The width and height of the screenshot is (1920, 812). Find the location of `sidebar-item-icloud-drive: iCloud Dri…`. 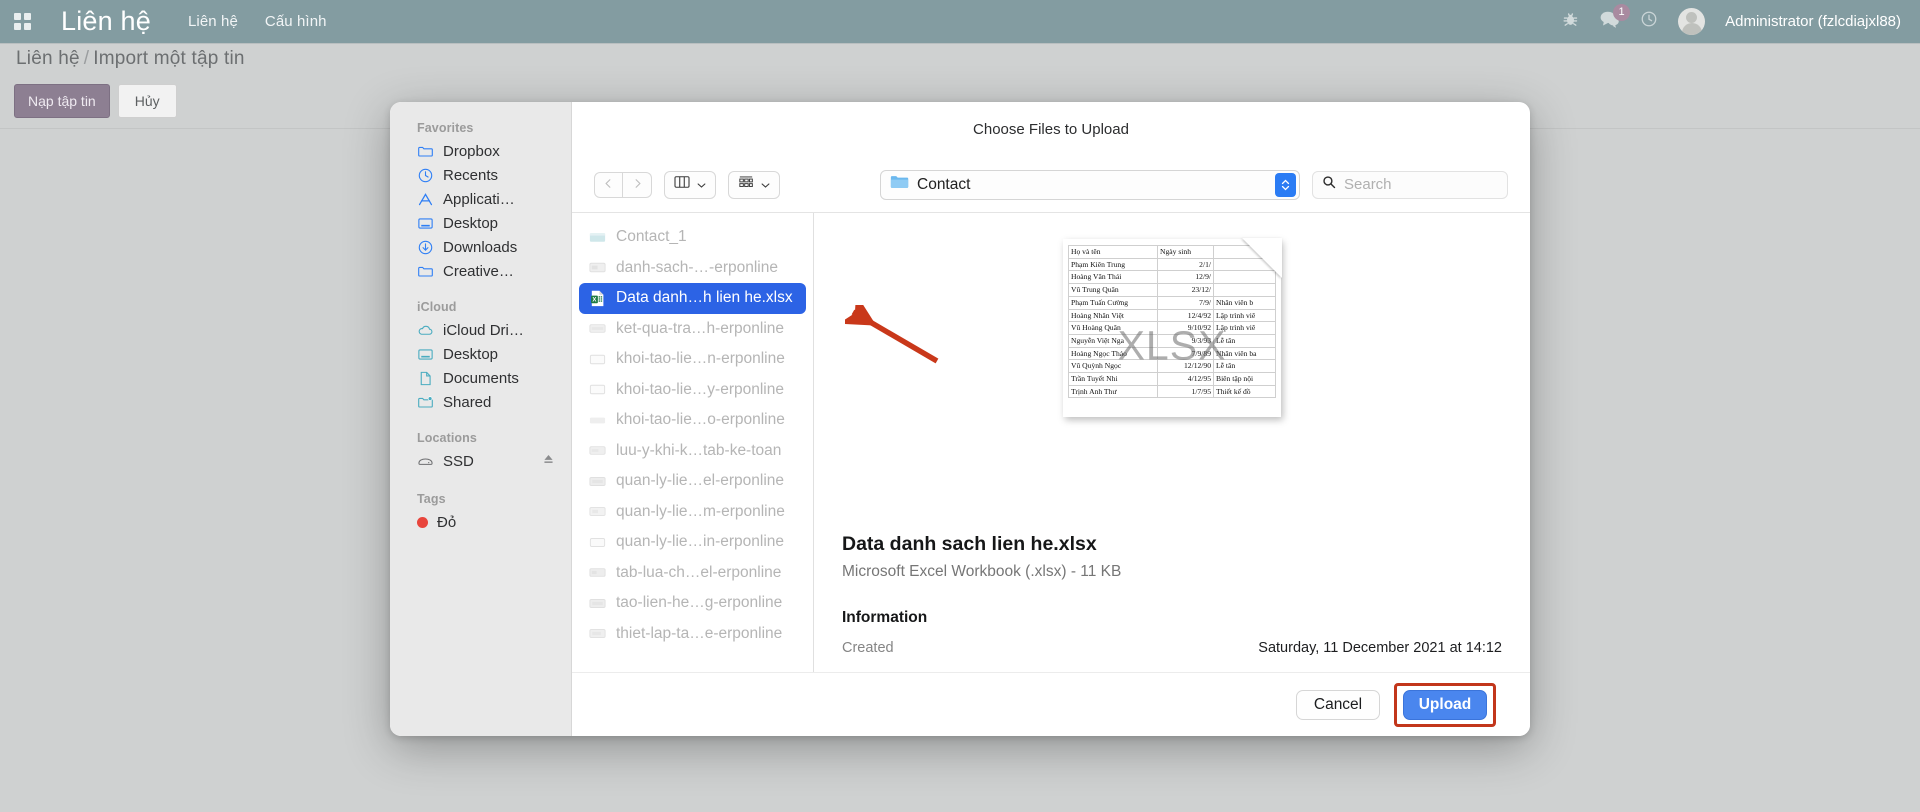

sidebar-item-icloud-drive: iCloud Dri… is located at coordinates (480, 330).